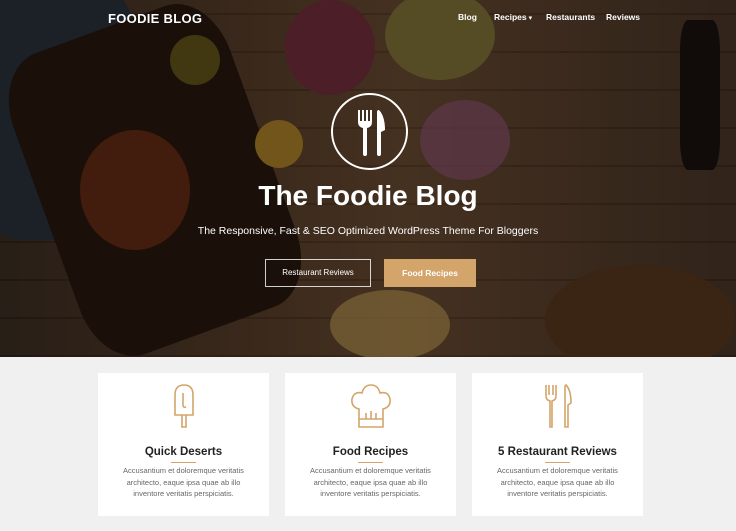  I want to click on chevron-down-icon: ▾, so click(530, 18).